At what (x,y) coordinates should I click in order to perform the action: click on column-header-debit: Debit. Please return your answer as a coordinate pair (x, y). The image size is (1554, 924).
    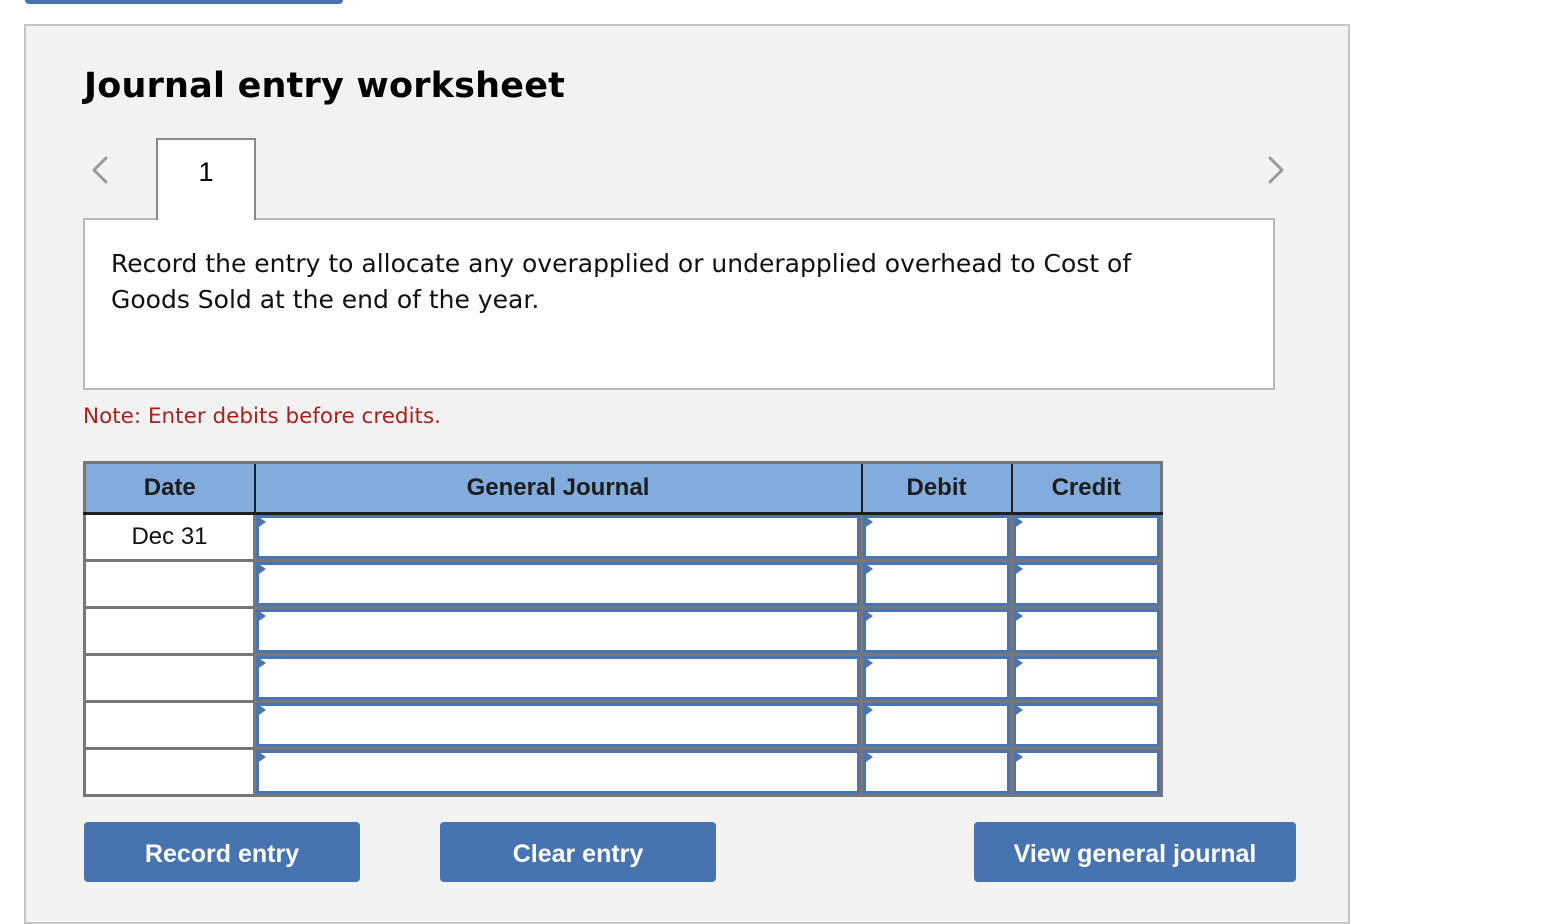
    Looking at the image, I should click on (937, 488).